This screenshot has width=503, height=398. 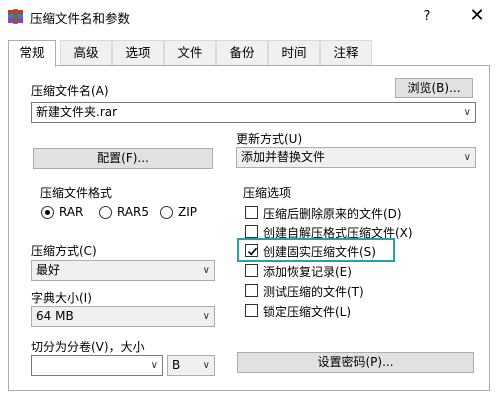 What do you see at coordinates (55, 316) in the screenshot?
I see `dict-value: 64 MB` at bounding box center [55, 316].